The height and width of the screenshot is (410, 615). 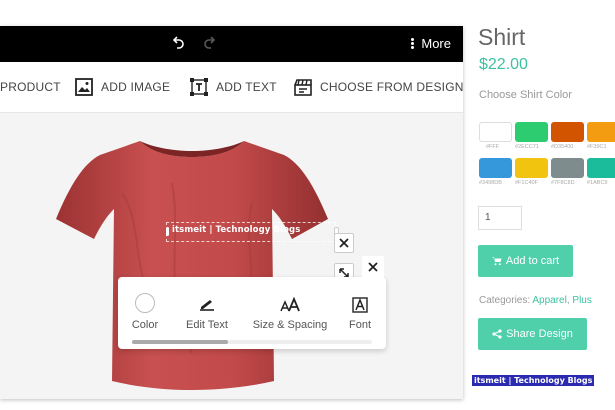 I want to click on brand-watermark: itsmeit | Technology Blogs, so click(x=533, y=380).